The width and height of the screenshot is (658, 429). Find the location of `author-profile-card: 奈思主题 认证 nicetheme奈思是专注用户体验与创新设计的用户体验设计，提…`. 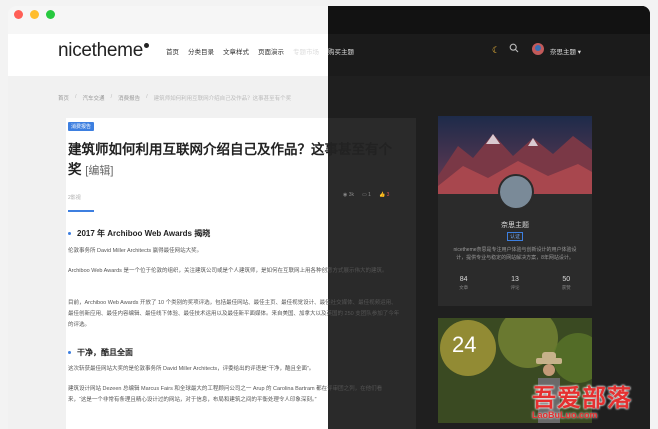

author-profile-card: 奈思主题 认证 nicetheme奈思是专注用户体验与创新设计的用户体验设计，提… is located at coordinates (515, 211).